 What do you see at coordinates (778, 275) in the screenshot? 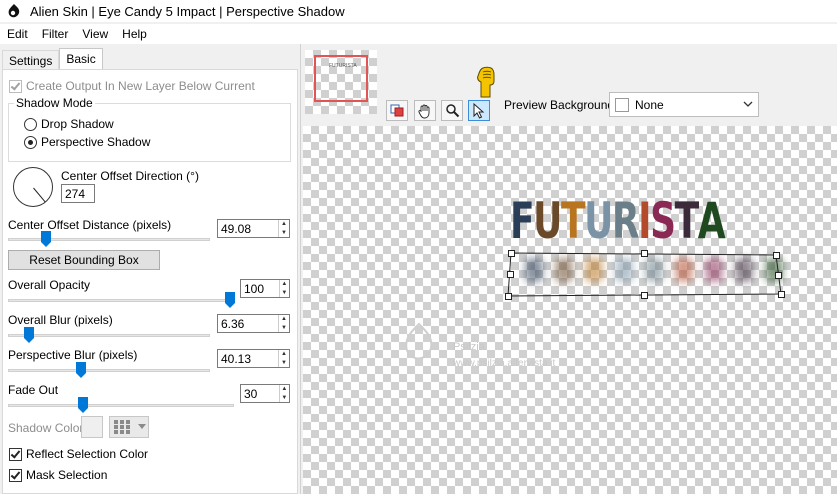
I see `bbox-handle-middle-right` at bounding box center [778, 275].